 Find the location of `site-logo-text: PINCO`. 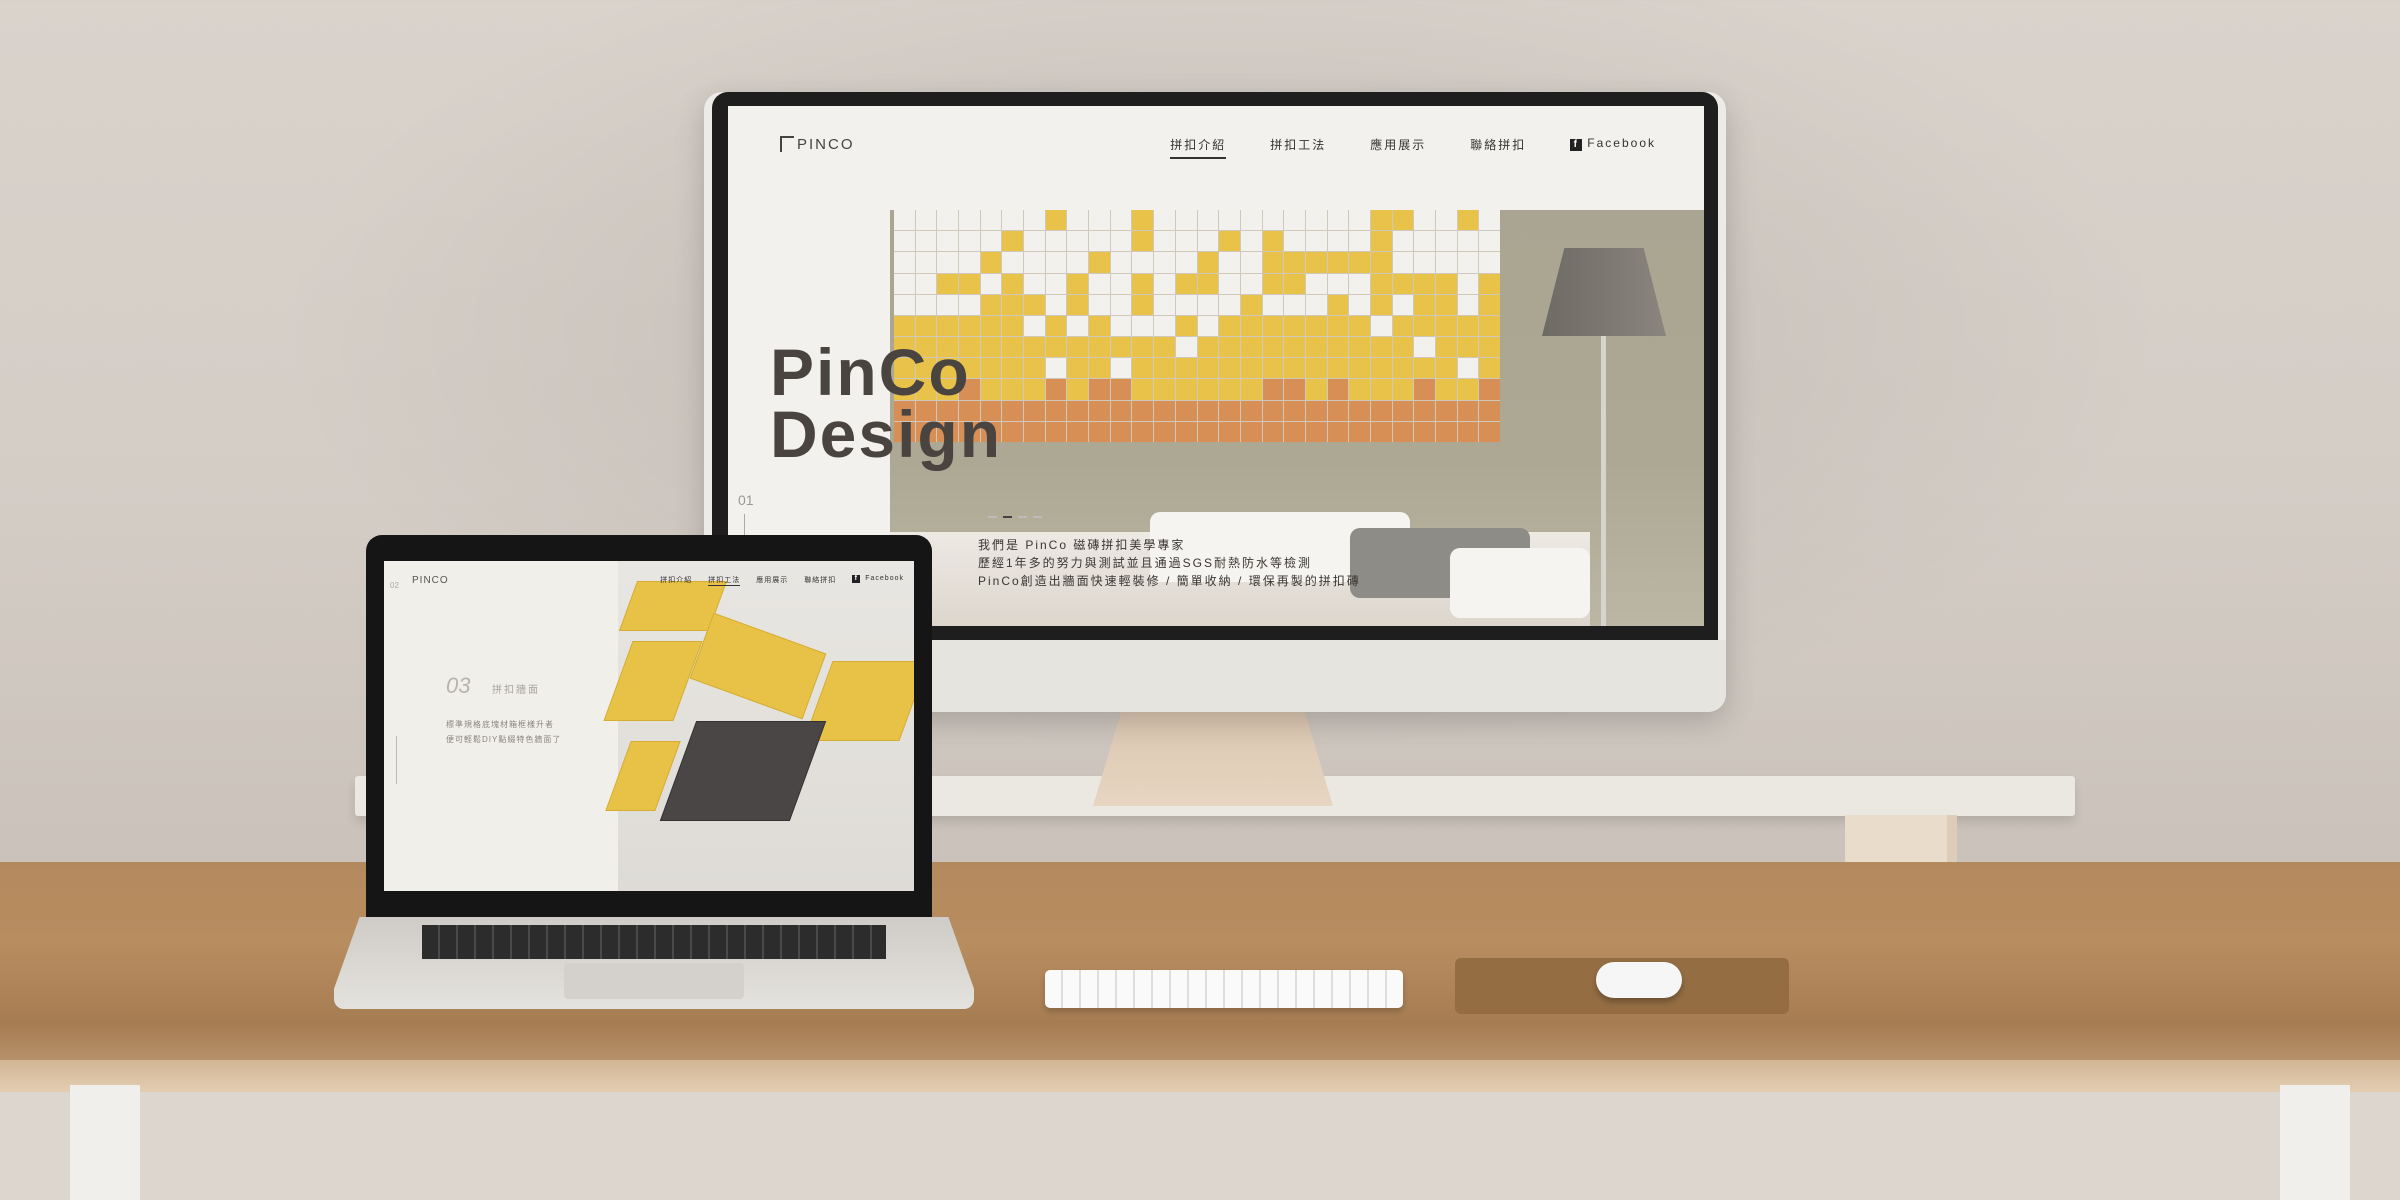

site-logo-text: PINCO is located at coordinates (826, 144).